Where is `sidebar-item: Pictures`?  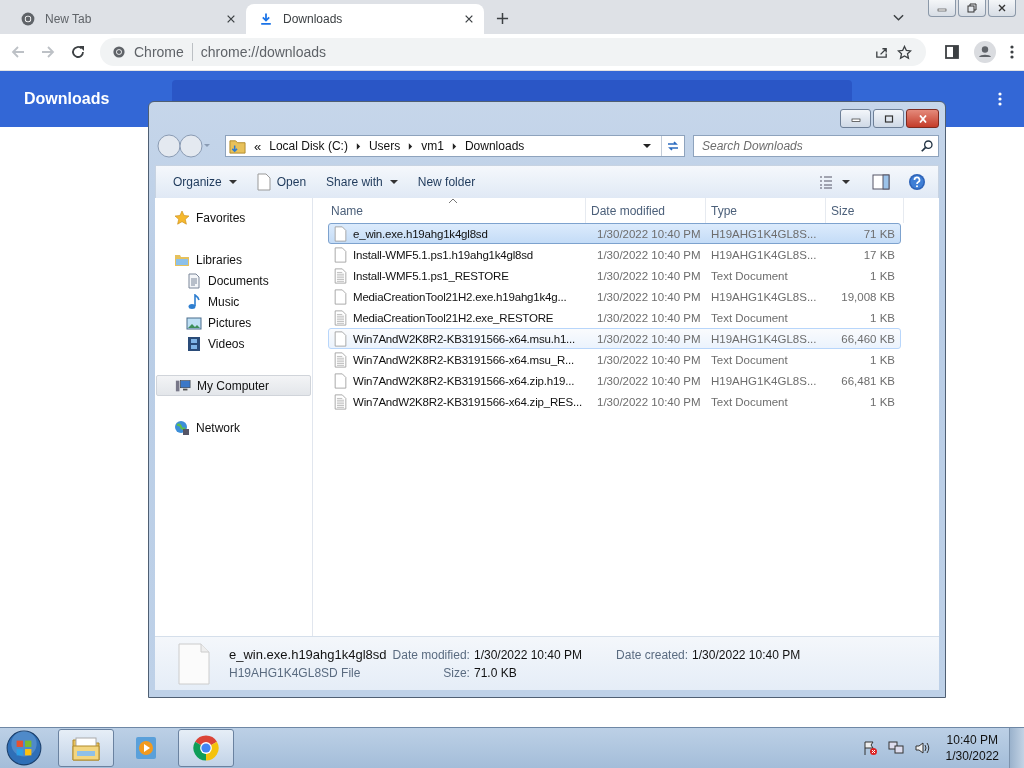
sidebar-item: Pictures is located at coordinates (233, 322).